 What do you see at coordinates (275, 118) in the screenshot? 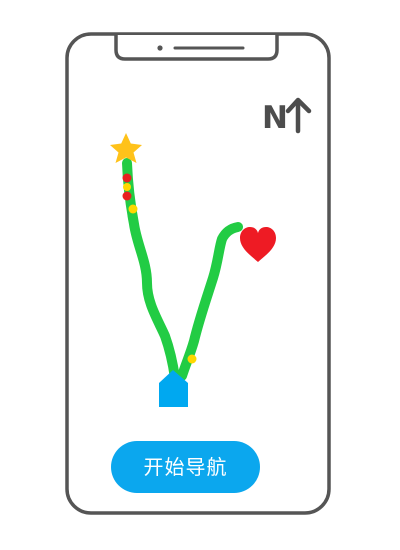
I see `north-label: N` at bounding box center [275, 118].